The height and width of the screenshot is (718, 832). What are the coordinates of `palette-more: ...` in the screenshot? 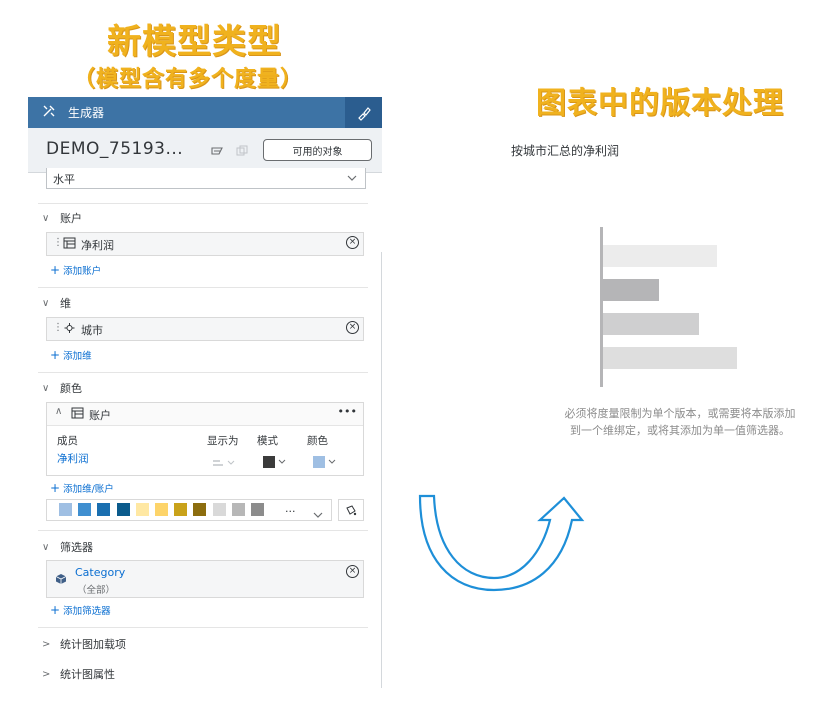 It's located at (290, 508).